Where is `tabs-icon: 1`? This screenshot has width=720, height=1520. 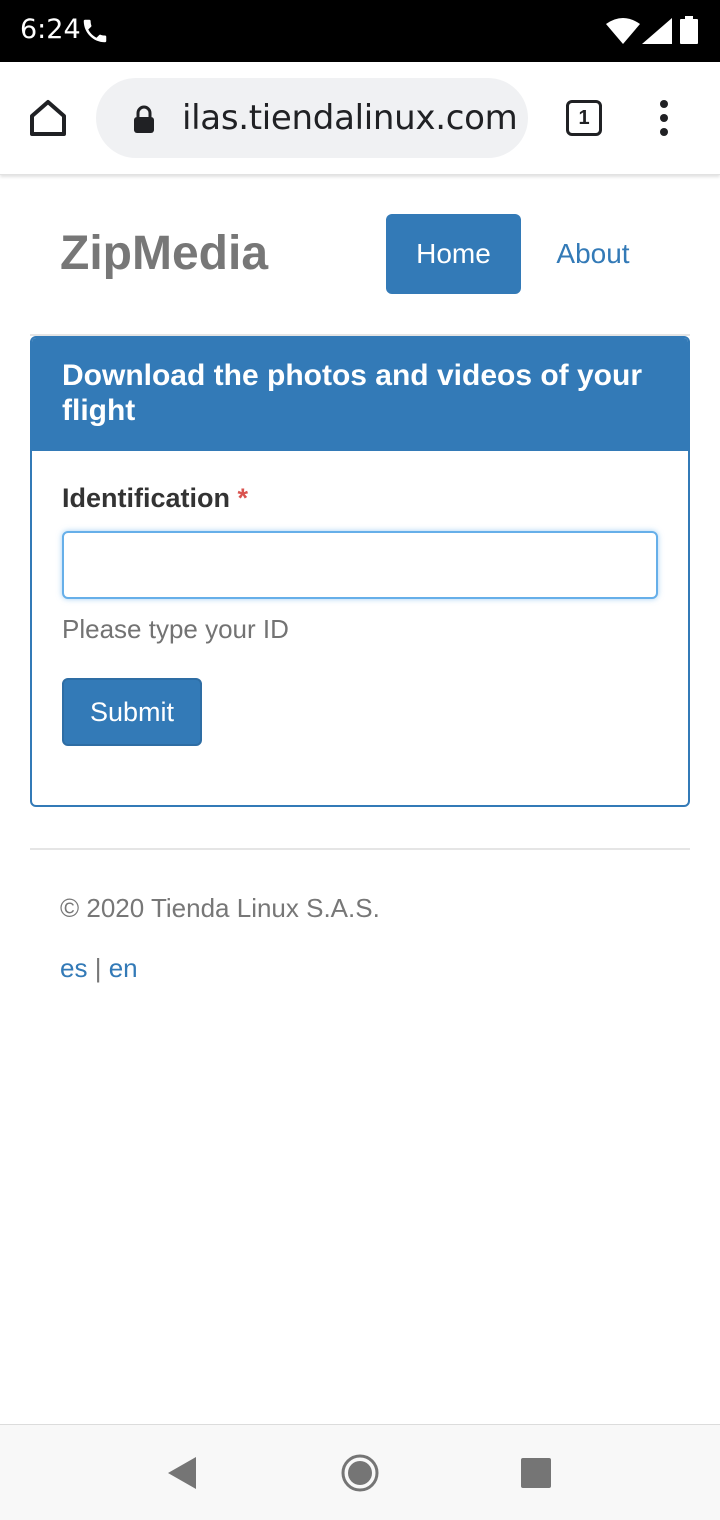
tabs-icon: 1 is located at coordinates (584, 118).